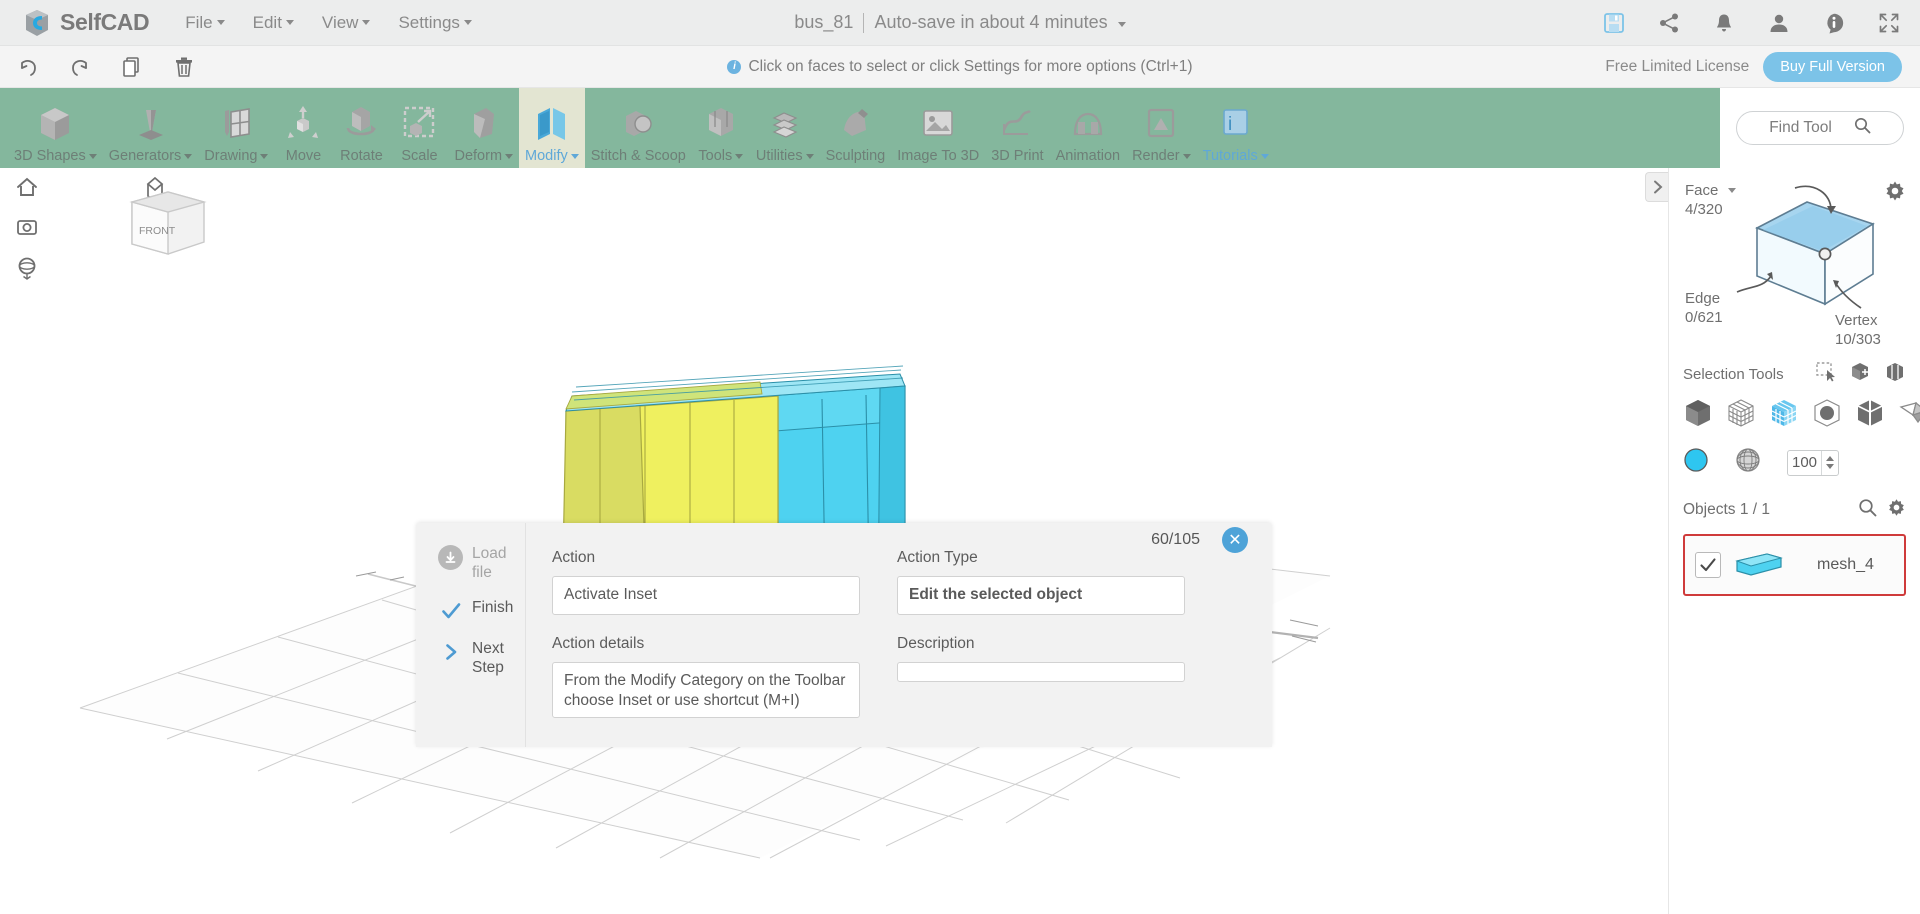 The image size is (1920, 914). I want to click on toolbar-item-image-to-3d: Image To 3D, so click(938, 128).